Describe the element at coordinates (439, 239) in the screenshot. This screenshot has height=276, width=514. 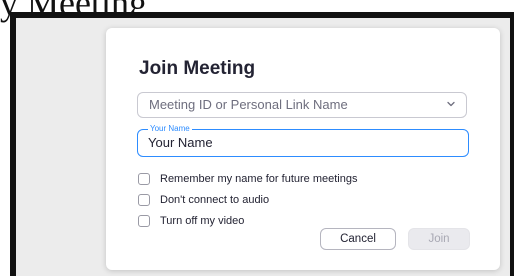
I see `join-button: Join` at that location.